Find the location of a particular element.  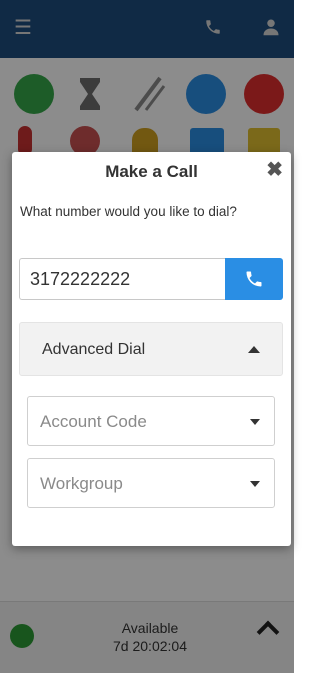

advanced-dial-toggle: Advanced Dial is located at coordinates (151, 349).